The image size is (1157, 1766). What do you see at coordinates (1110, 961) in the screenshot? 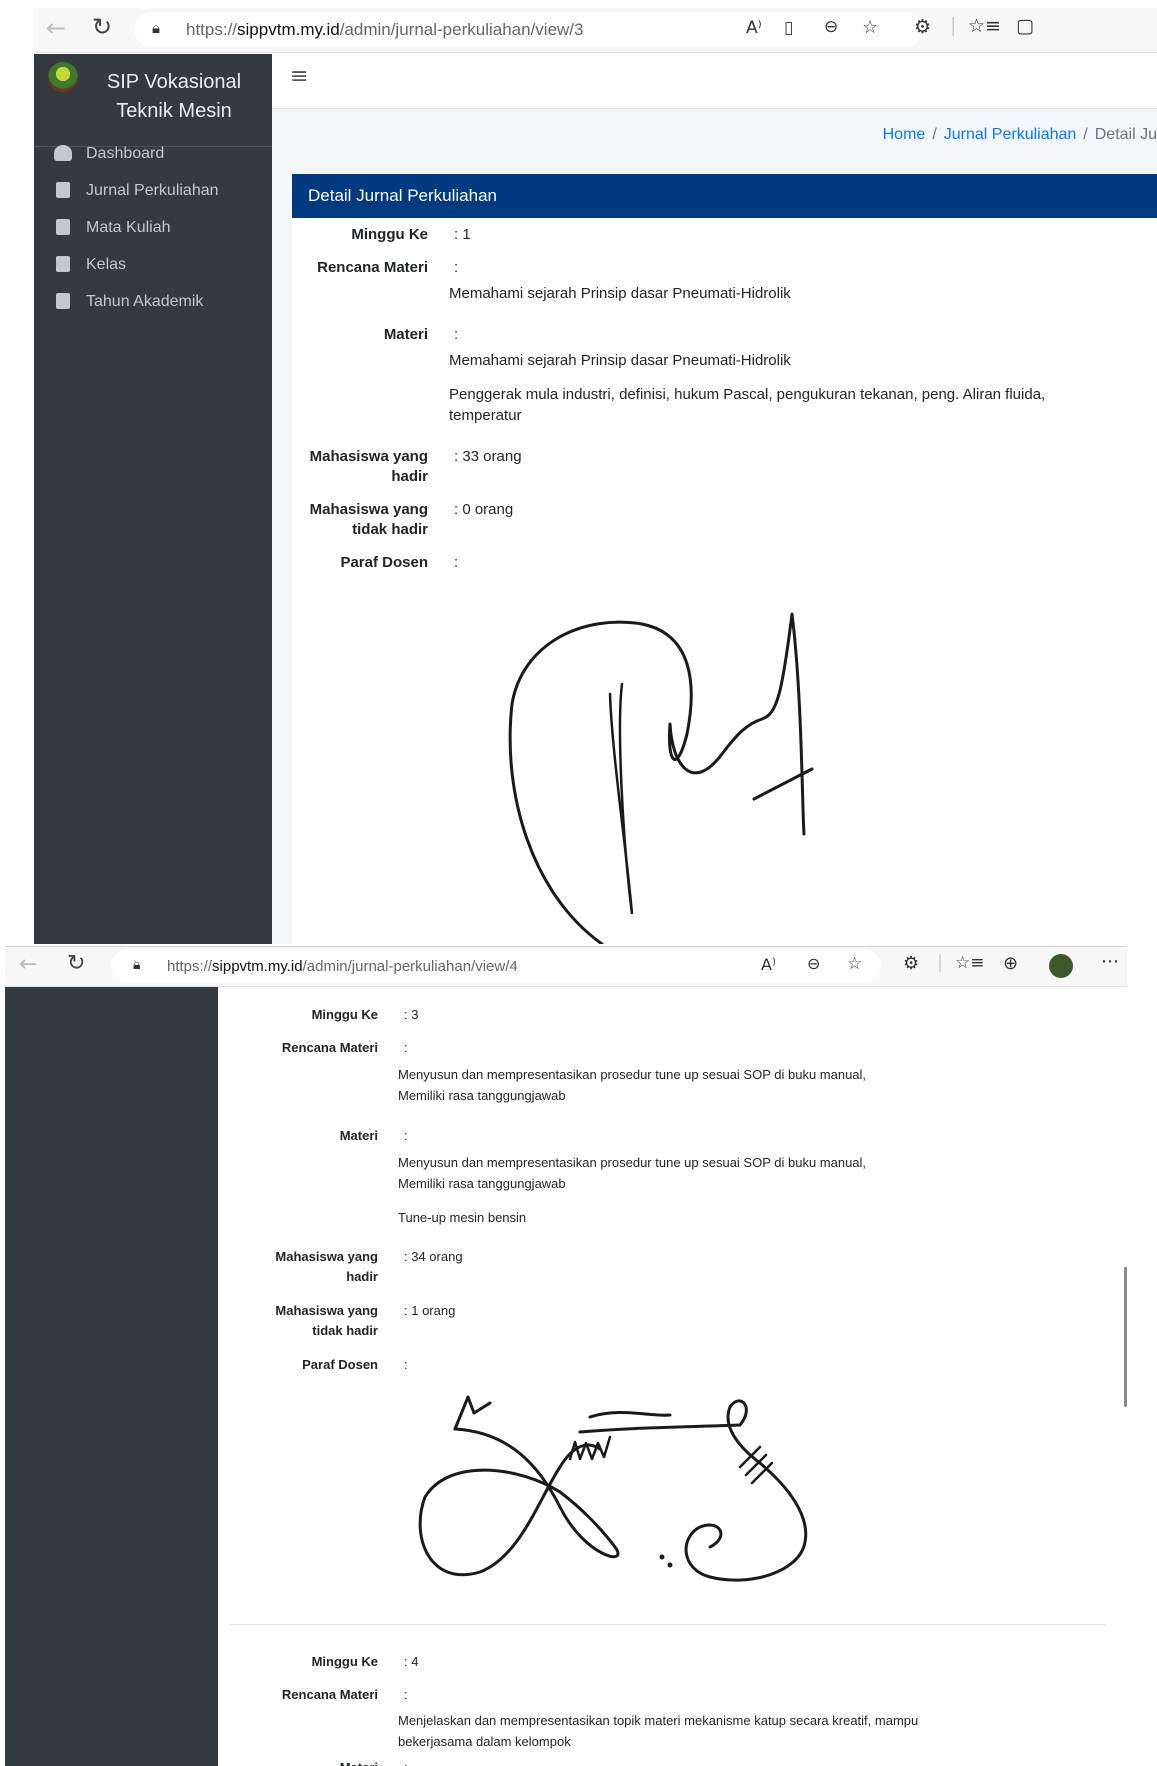
I see `more-menu-icon: ⋯` at bounding box center [1110, 961].